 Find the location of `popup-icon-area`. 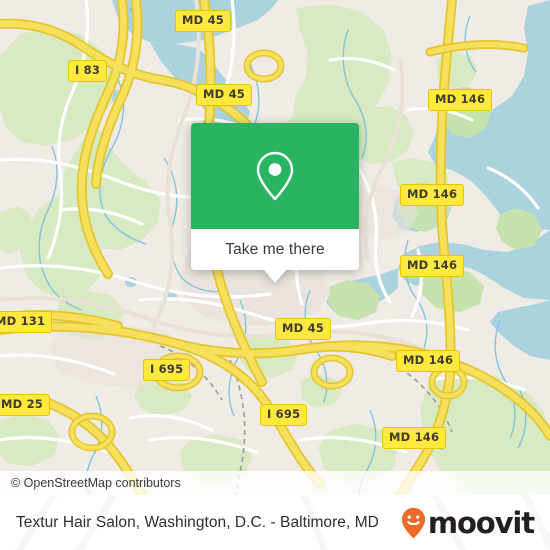

popup-icon-area is located at coordinates (275, 176).